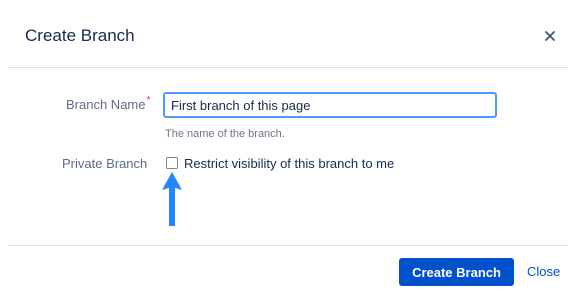  What do you see at coordinates (172, 199) in the screenshot?
I see `arrow-up-icon` at bounding box center [172, 199].